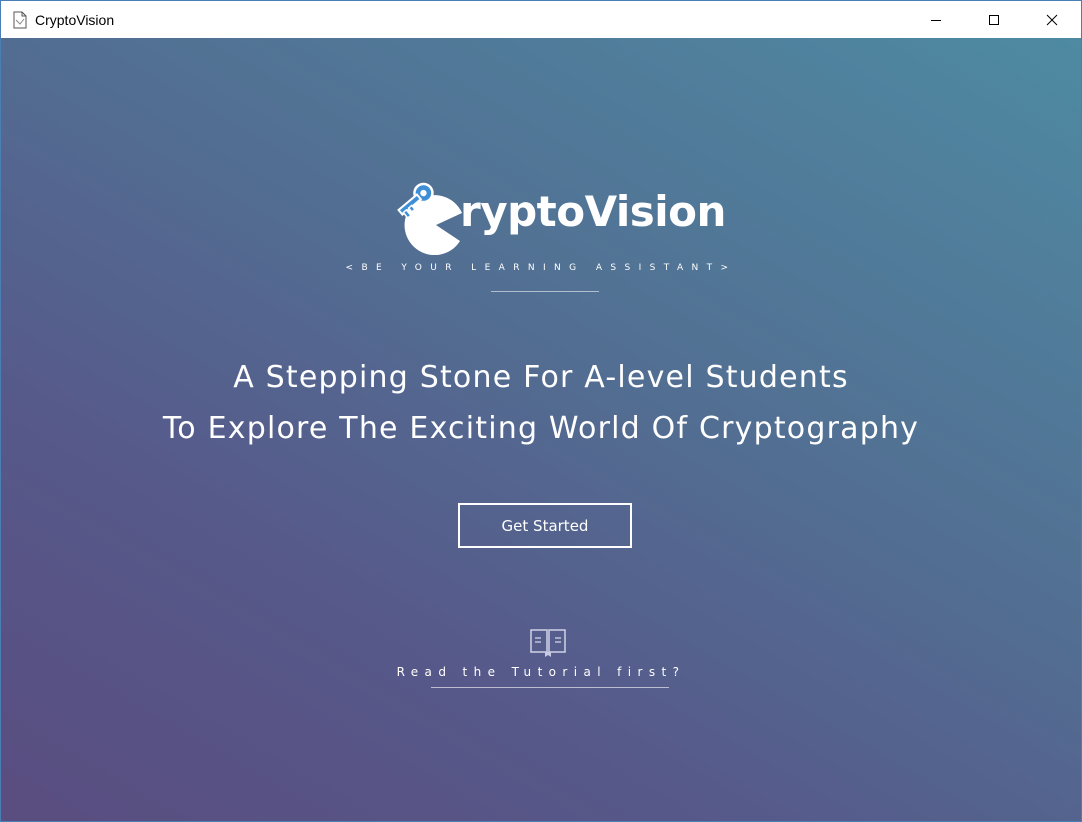 Image resolution: width=1082 pixels, height=822 pixels. What do you see at coordinates (550, 687) in the screenshot?
I see `tutorial-underline` at bounding box center [550, 687].